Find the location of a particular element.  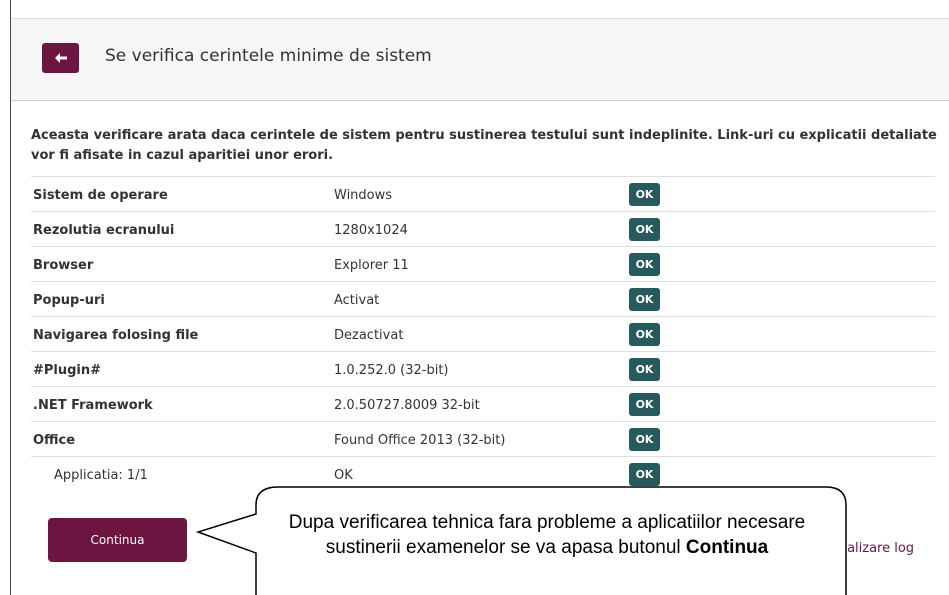

callout-text-emphasis: Continua is located at coordinates (727, 547).